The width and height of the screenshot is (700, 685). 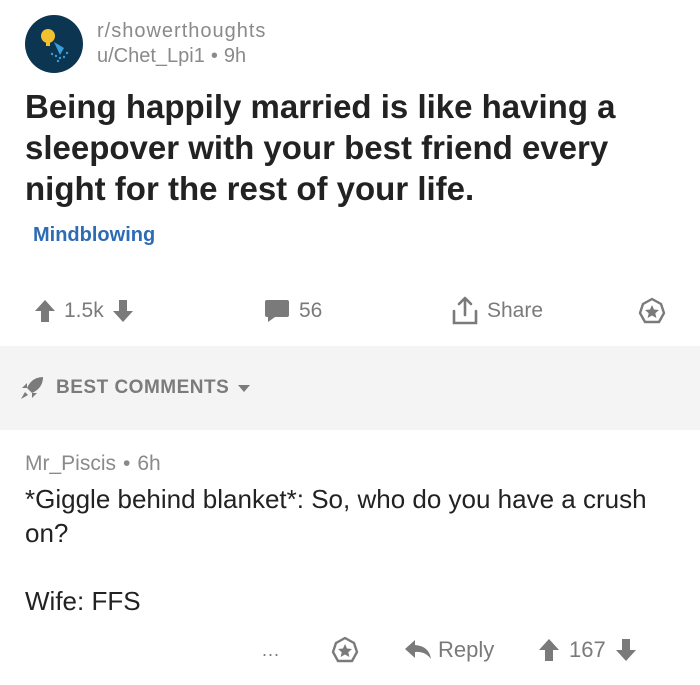 I want to click on reply-arrow-icon, so click(x=418, y=650).